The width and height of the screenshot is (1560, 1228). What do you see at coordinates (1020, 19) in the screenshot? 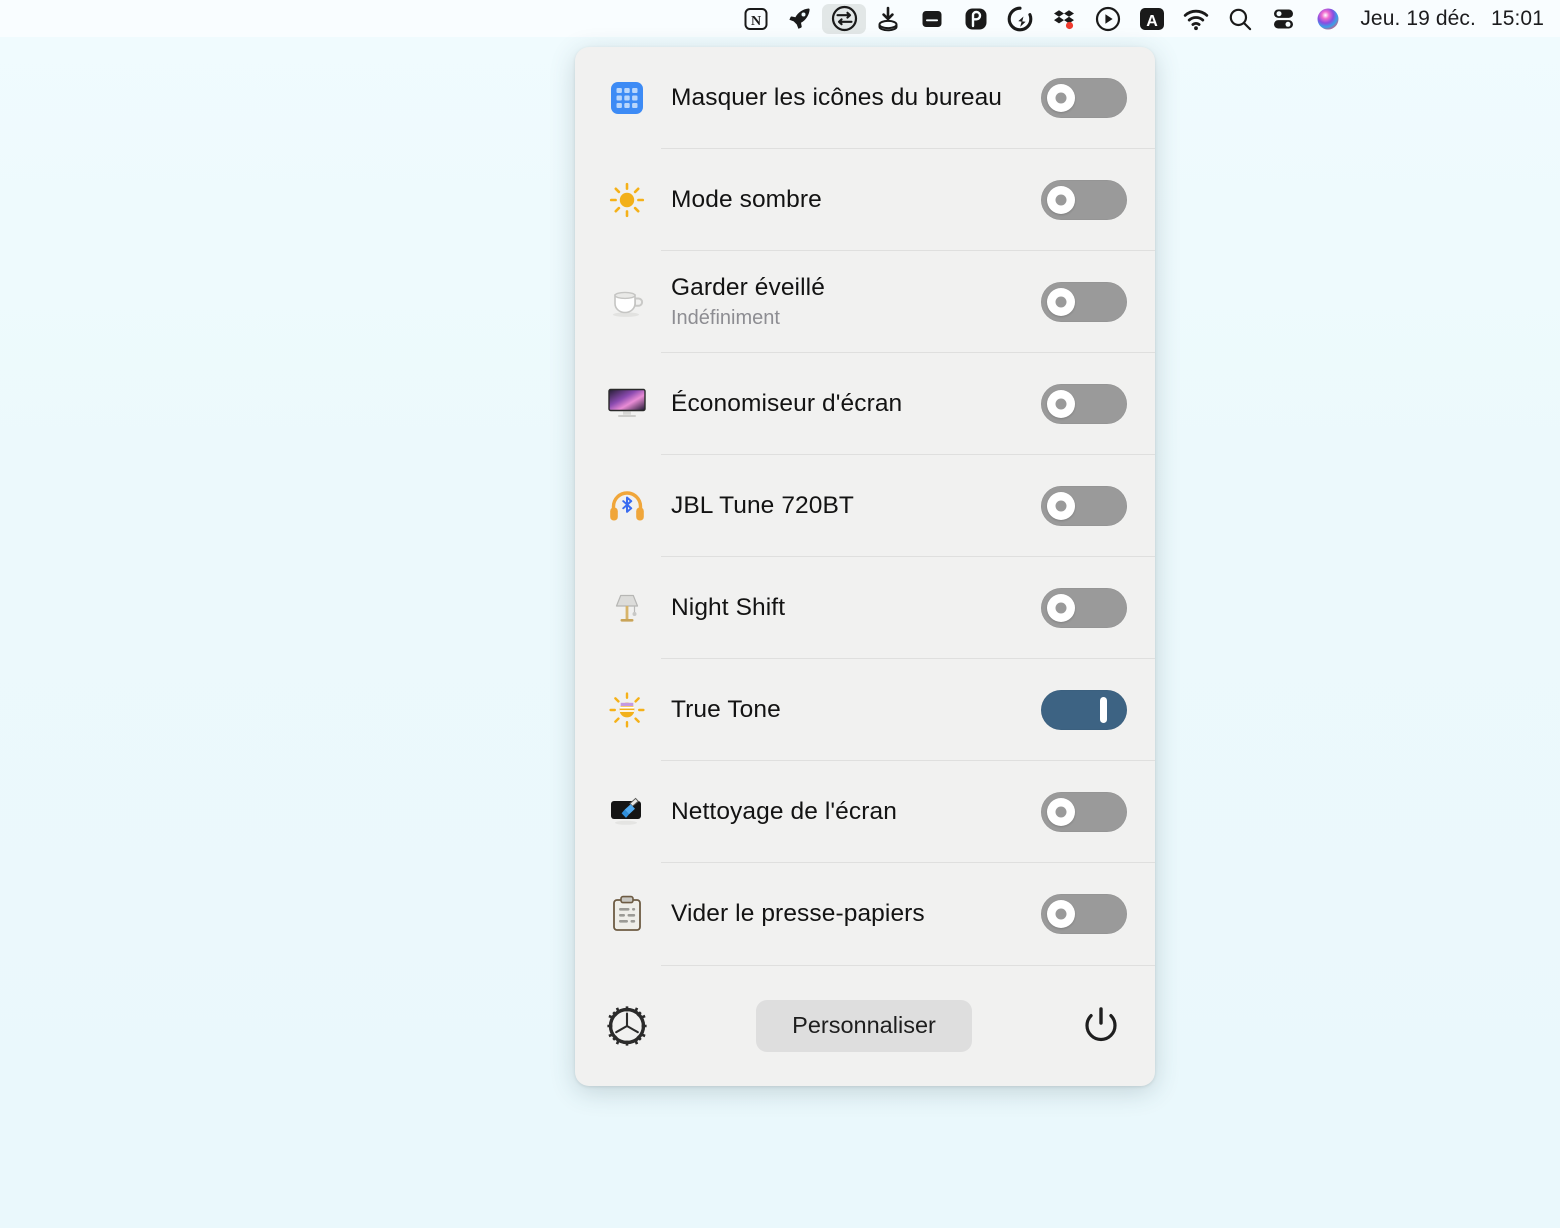
I see `quick-icon` at bounding box center [1020, 19].